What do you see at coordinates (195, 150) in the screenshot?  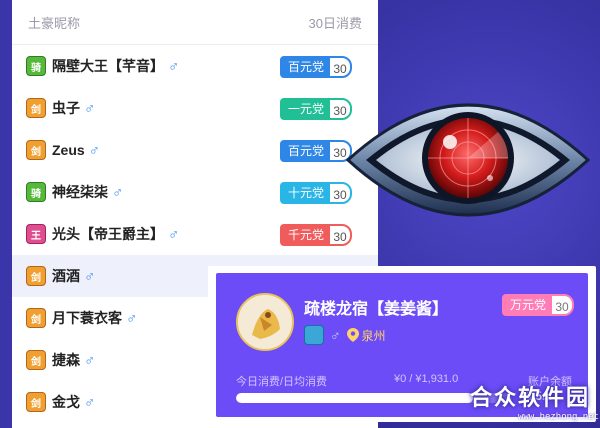 I see `list-item: 剑 Zeus ♂ 百元党 30` at bounding box center [195, 150].